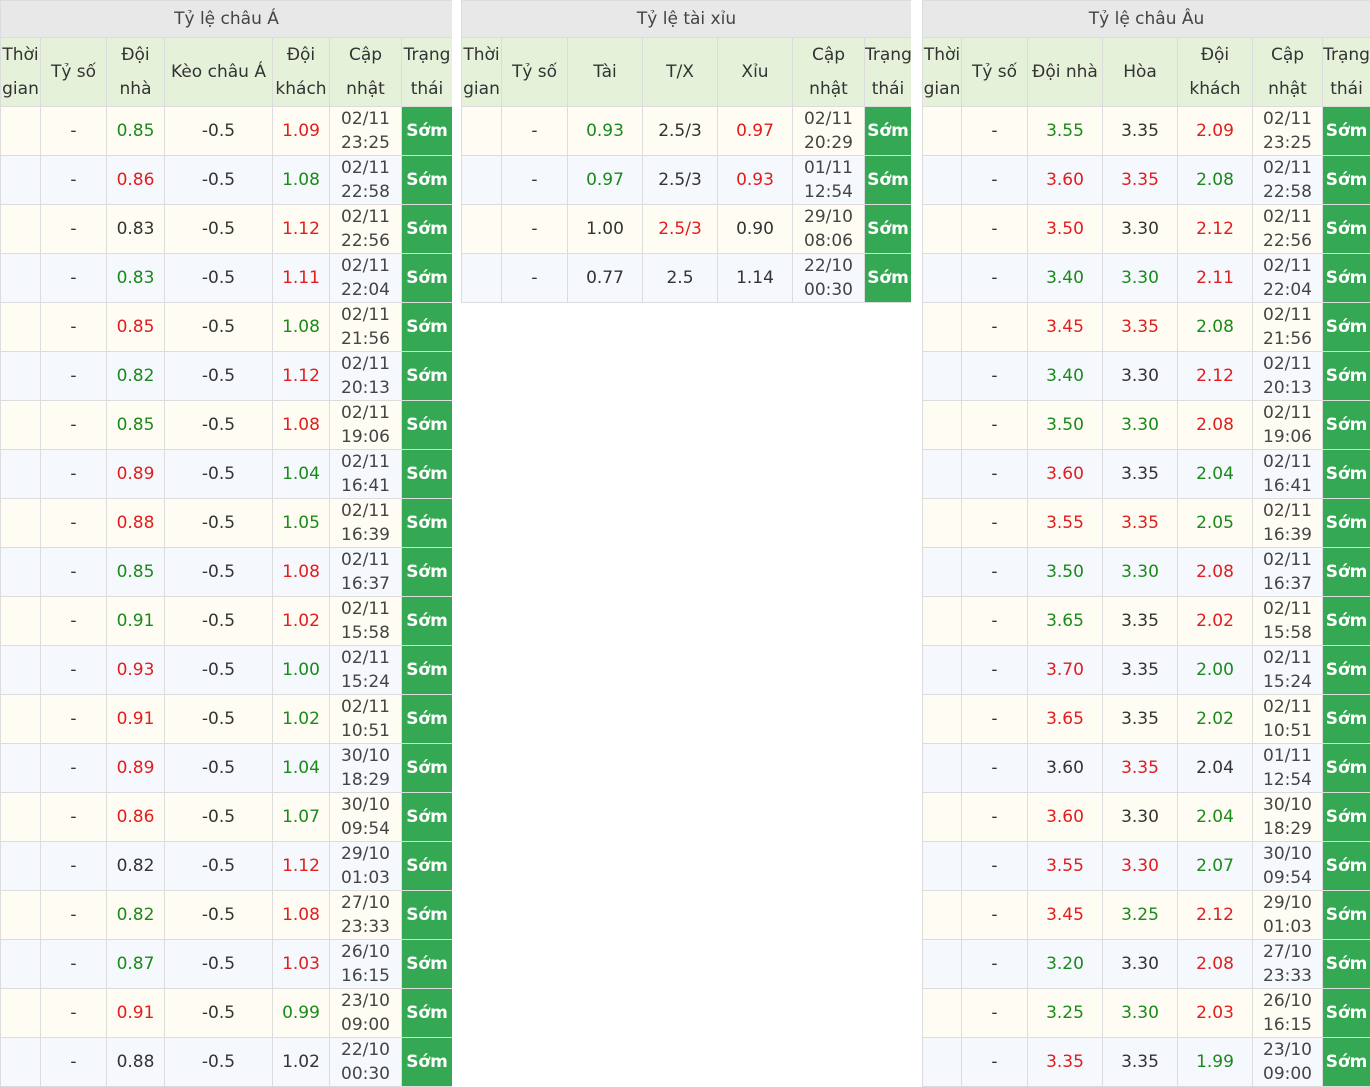  I want to click on updated-time-cell: 02/1115:58, so click(1288, 621).